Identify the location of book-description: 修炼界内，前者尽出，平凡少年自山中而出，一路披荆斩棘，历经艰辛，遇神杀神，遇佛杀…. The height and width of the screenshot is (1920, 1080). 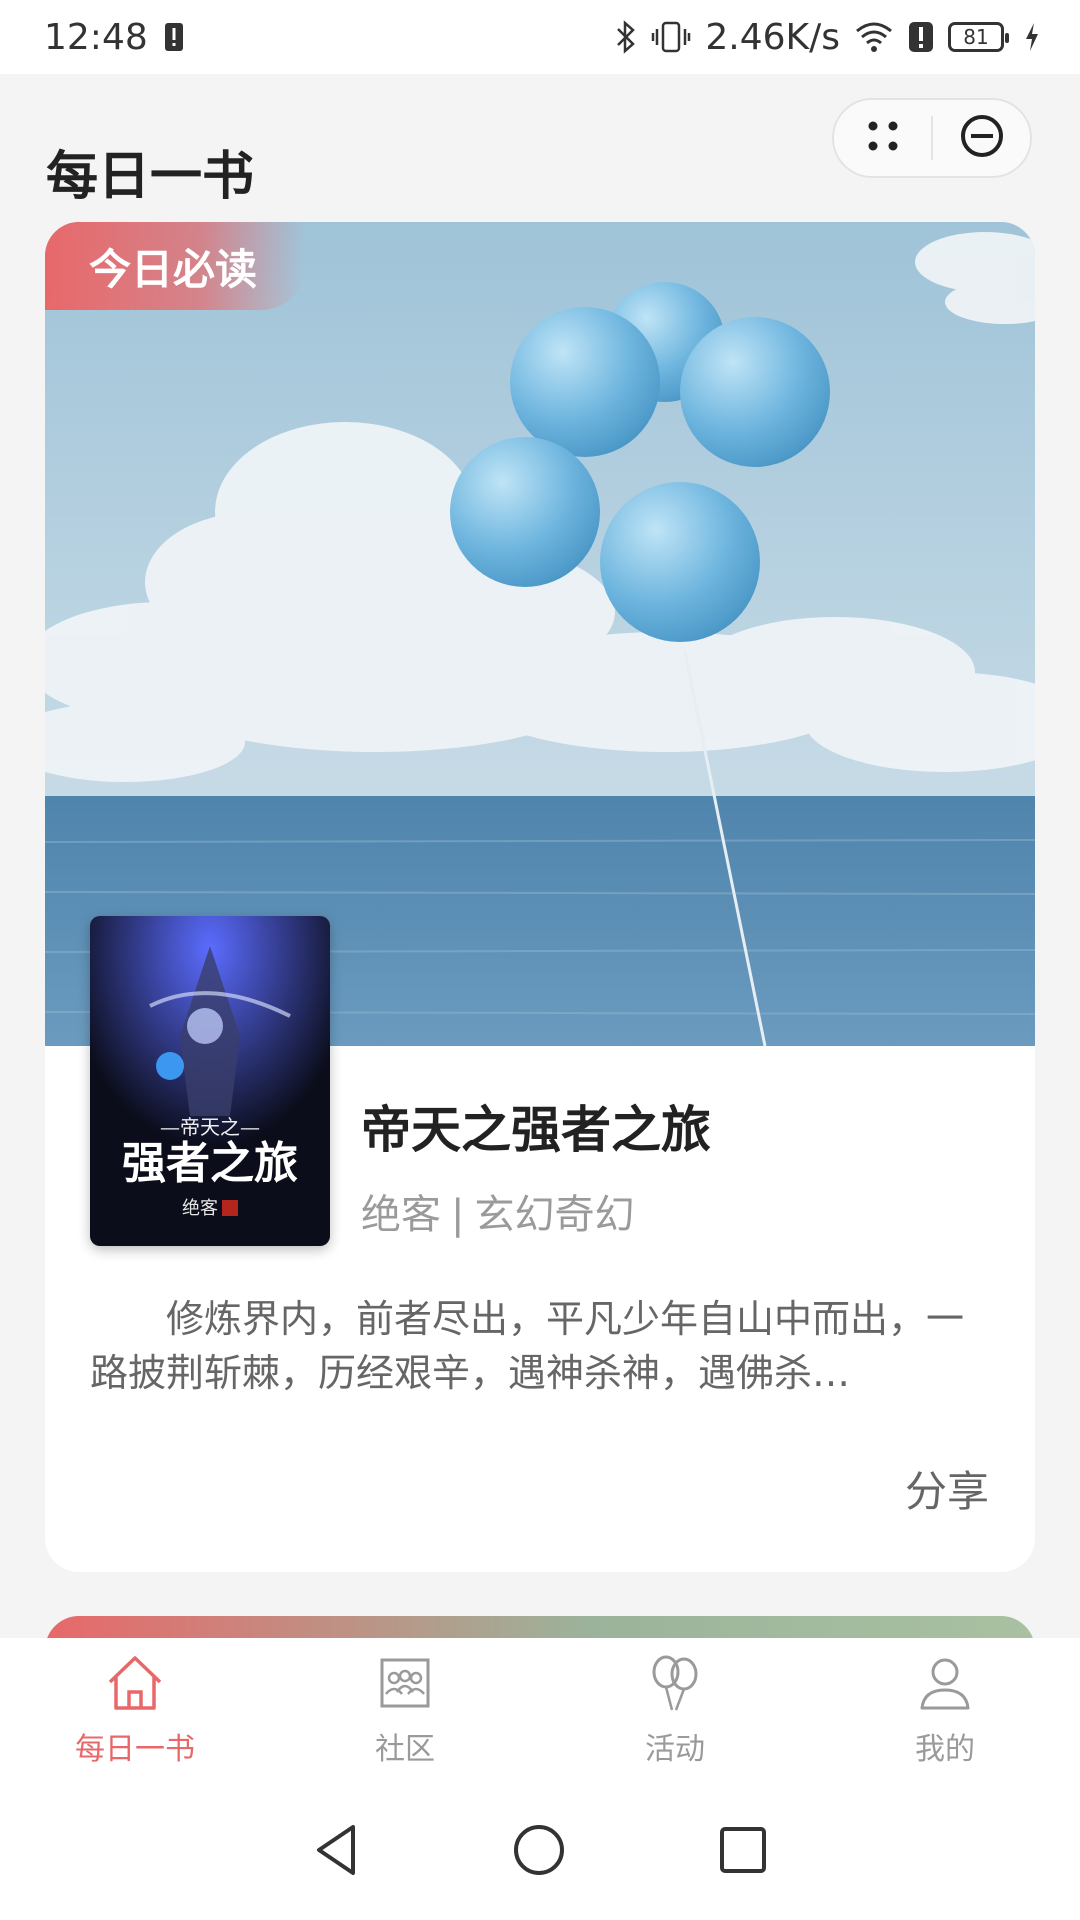
(527, 1346).